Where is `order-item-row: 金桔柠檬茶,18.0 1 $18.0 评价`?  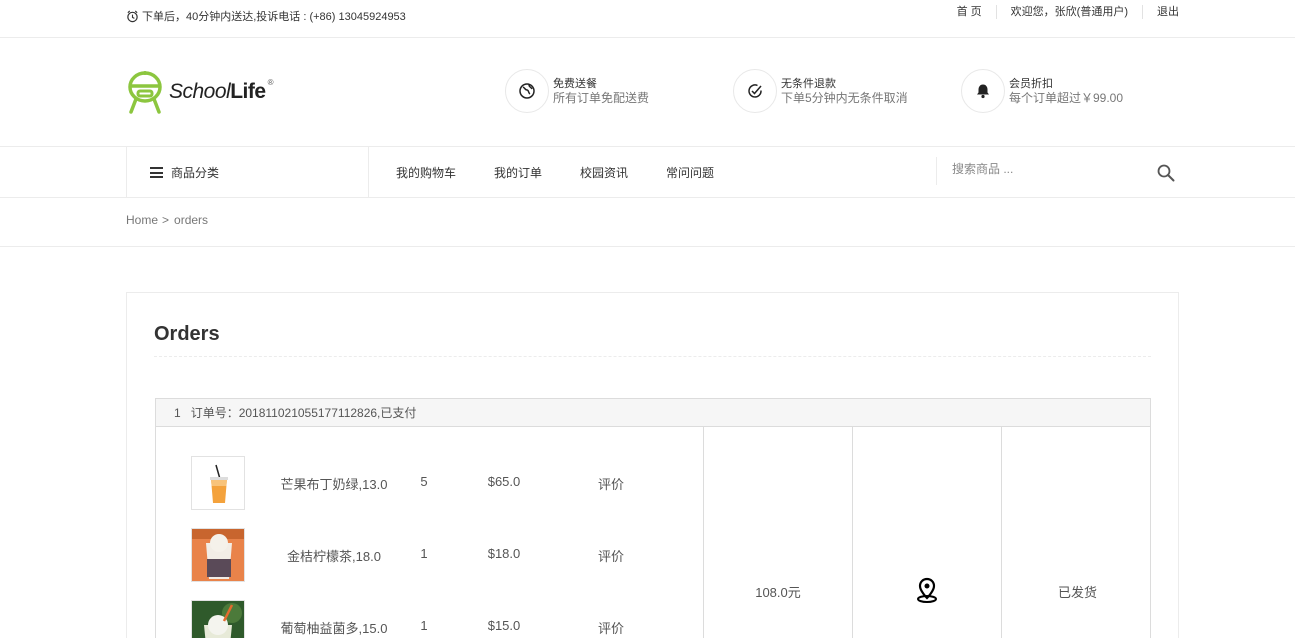
order-item-row: 金桔柠檬茶,18.0 1 $18.0 评价 is located at coordinates (430, 555).